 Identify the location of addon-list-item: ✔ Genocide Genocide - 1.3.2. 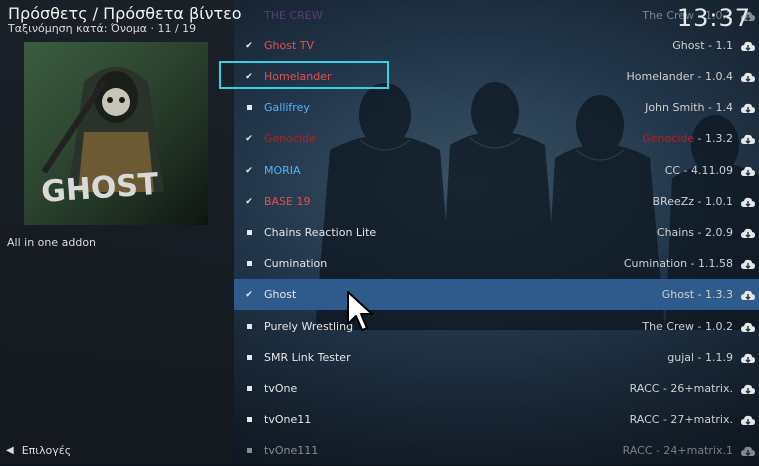
(496, 138).